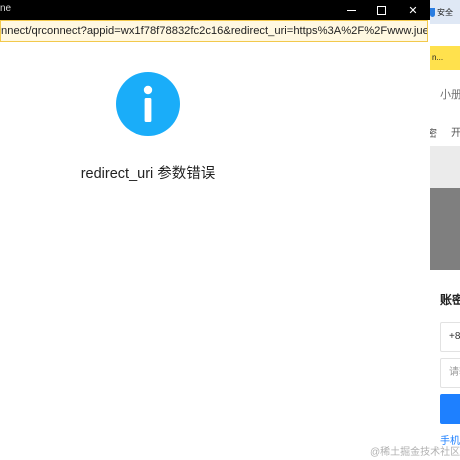 The width and height of the screenshot is (460, 460). I want to click on nav-link-booklet: 小册, so click(450, 94).